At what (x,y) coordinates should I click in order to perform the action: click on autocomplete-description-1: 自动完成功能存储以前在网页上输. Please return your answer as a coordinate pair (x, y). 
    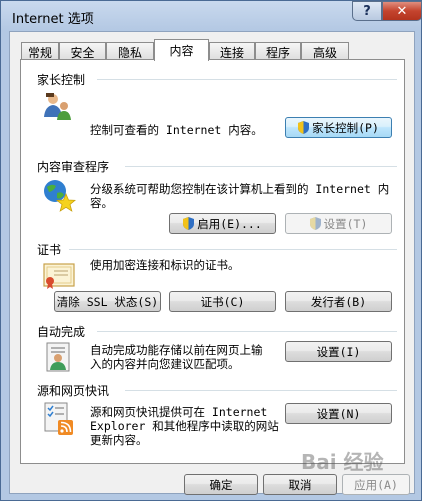
    Looking at the image, I should click on (176, 350).